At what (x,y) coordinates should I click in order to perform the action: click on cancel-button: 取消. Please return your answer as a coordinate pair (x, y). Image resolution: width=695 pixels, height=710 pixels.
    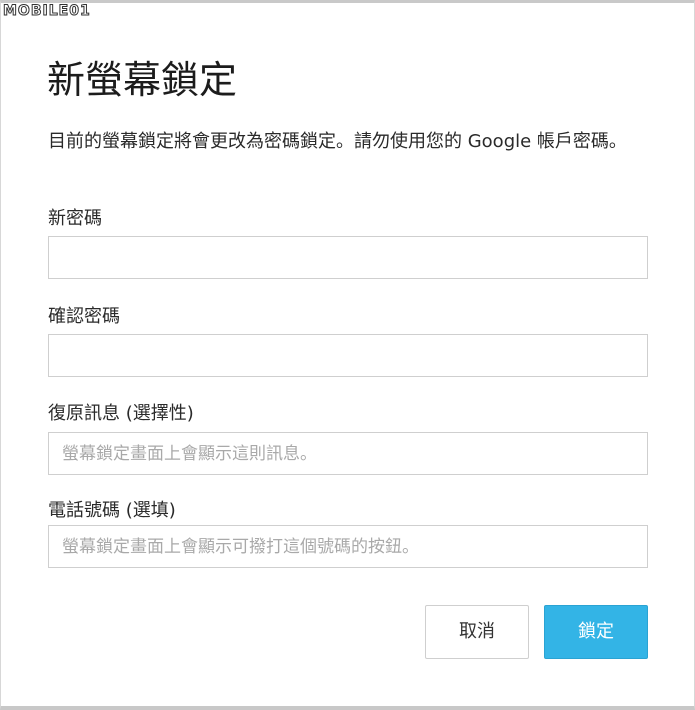
    Looking at the image, I should click on (477, 632).